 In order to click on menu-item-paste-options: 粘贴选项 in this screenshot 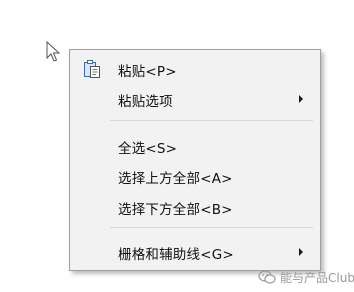, I will do `click(195, 99)`.